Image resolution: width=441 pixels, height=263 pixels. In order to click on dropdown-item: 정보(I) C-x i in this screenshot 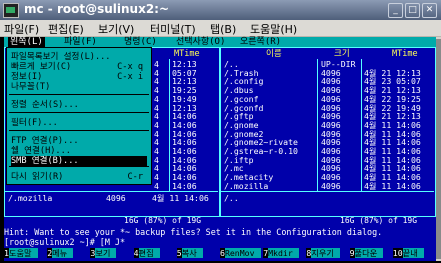, I will do `click(79, 77)`.